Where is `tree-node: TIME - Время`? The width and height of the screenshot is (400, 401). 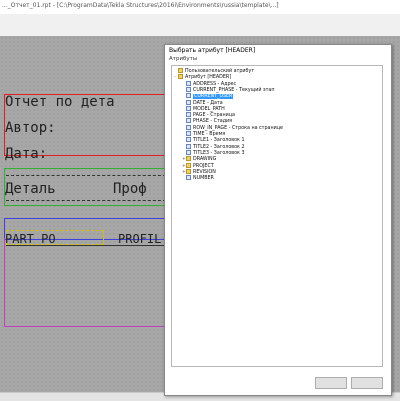 tree-node: TIME - Время is located at coordinates (203, 134).